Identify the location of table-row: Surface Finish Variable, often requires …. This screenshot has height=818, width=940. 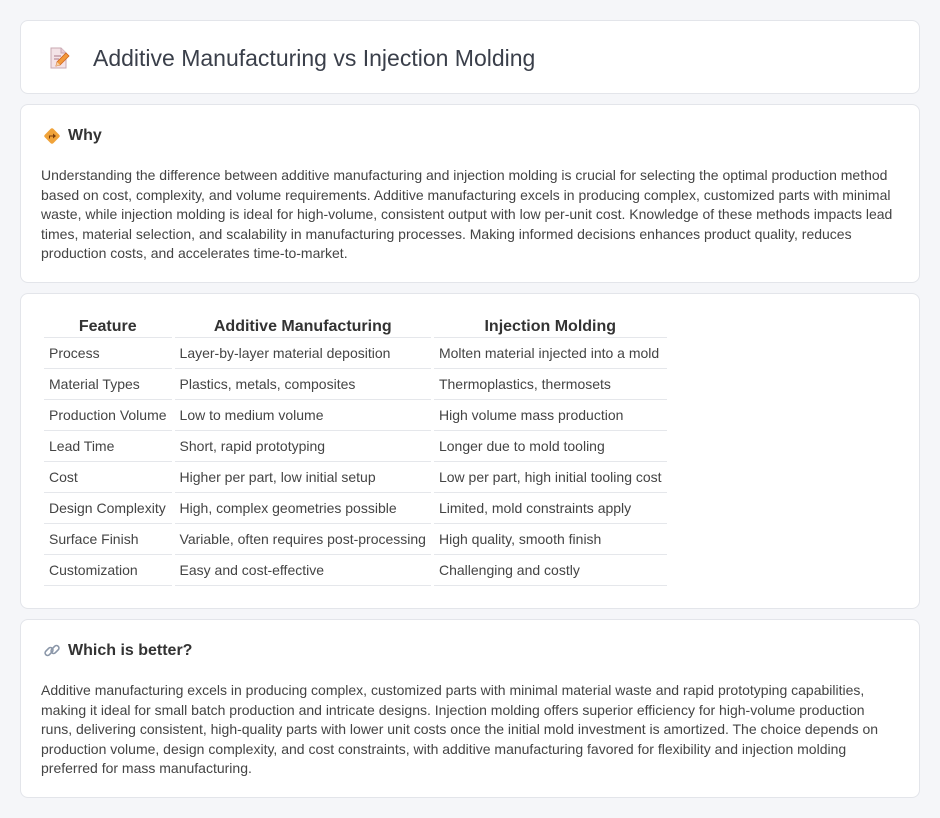
(355, 539).